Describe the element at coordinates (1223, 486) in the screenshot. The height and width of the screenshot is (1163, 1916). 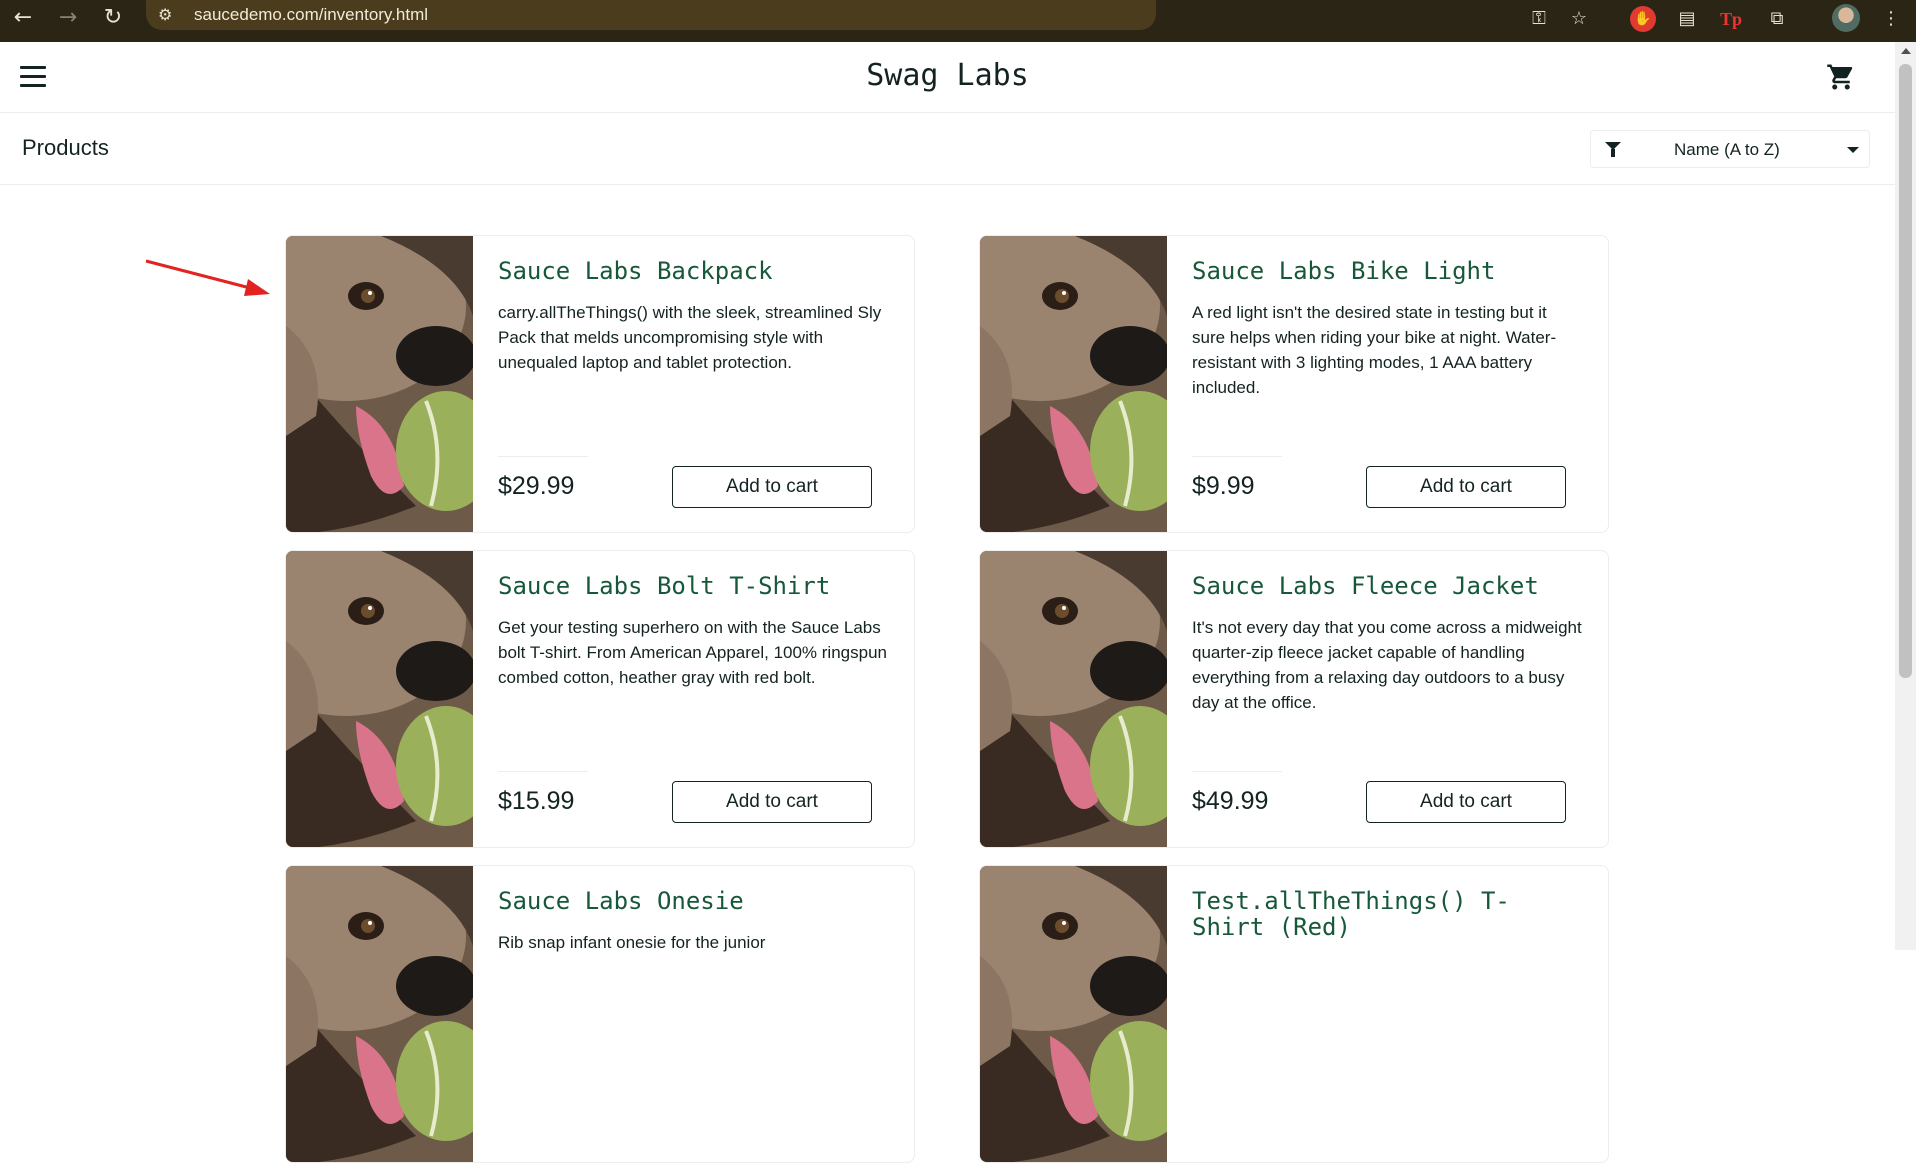
I see `product-price: $9.99` at that location.